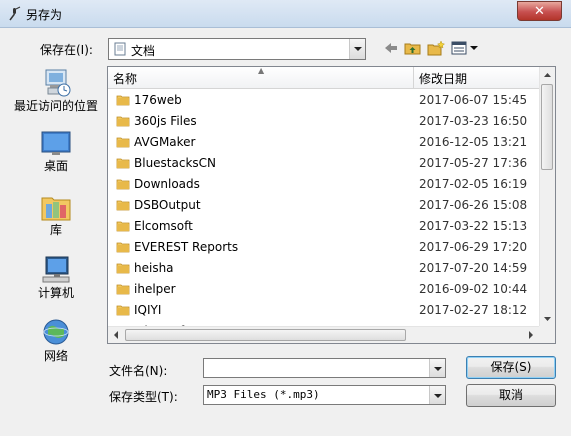 This screenshot has width=571, height=436. What do you see at coordinates (511, 367) in the screenshot?
I see `save-button: 保存(S)` at bounding box center [511, 367].